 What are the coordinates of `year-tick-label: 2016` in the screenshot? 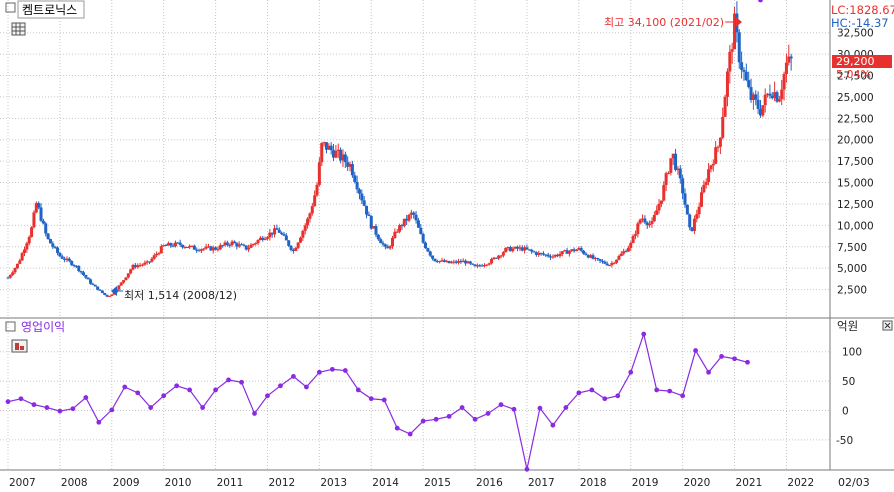 It's located at (489, 483).